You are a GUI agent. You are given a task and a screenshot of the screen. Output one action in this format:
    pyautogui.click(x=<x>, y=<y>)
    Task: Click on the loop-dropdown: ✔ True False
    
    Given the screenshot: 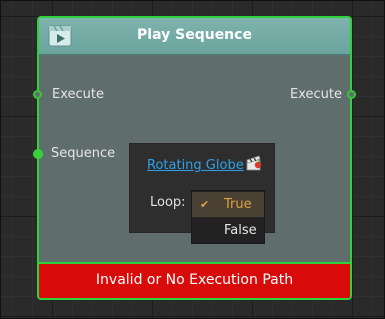 What is the action you would take?
    pyautogui.click(x=228, y=217)
    